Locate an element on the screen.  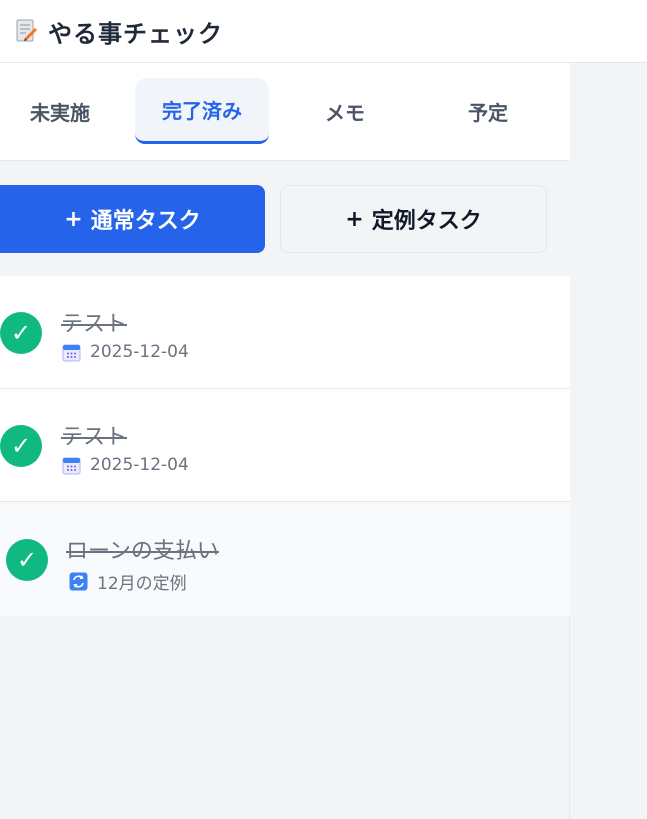
right-pane is located at coordinates (609, 441).